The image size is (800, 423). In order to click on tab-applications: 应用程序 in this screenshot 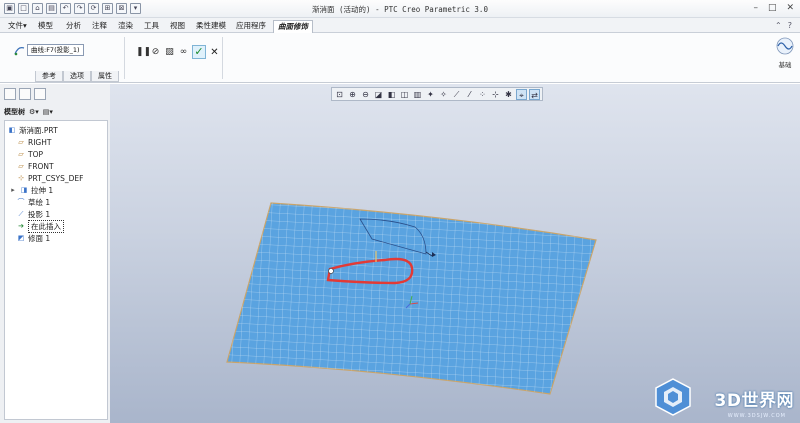, I will do `click(251, 26)`.